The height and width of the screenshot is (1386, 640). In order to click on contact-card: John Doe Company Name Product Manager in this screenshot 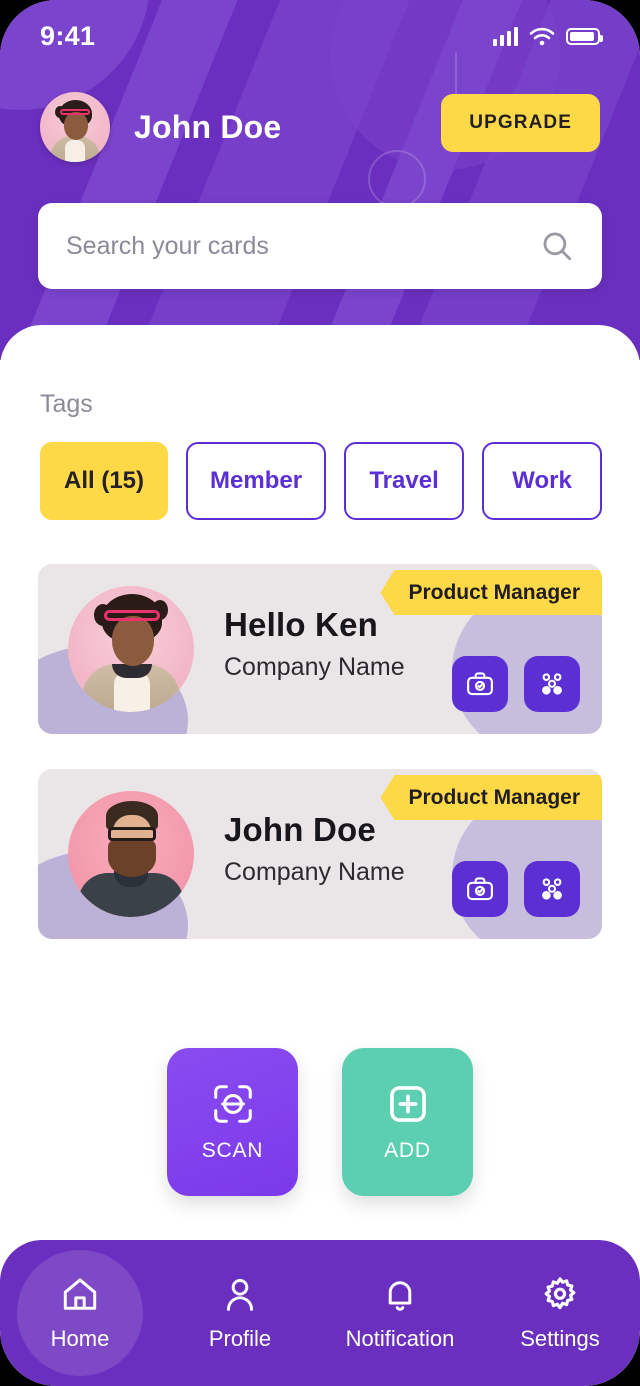, I will do `click(320, 854)`.